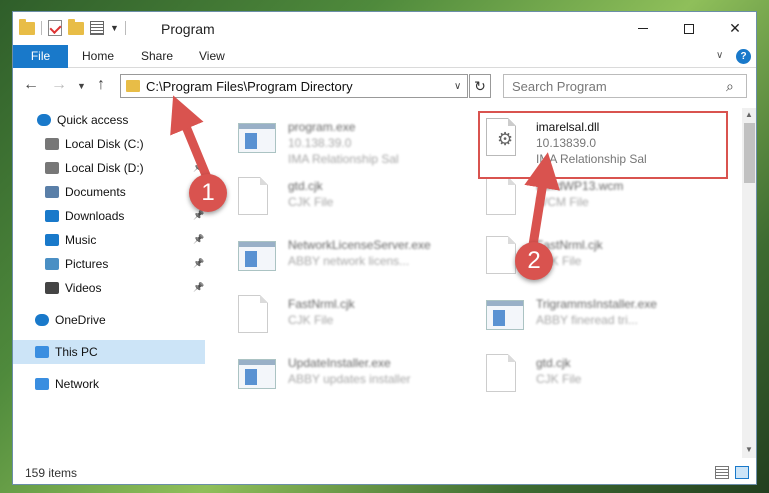 Image resolution: width=769 pixels, height=493 pixels. Describe the element at coordinates (81, 240) in the screenshot. I see `sidebar-item-label: Music` at that location.